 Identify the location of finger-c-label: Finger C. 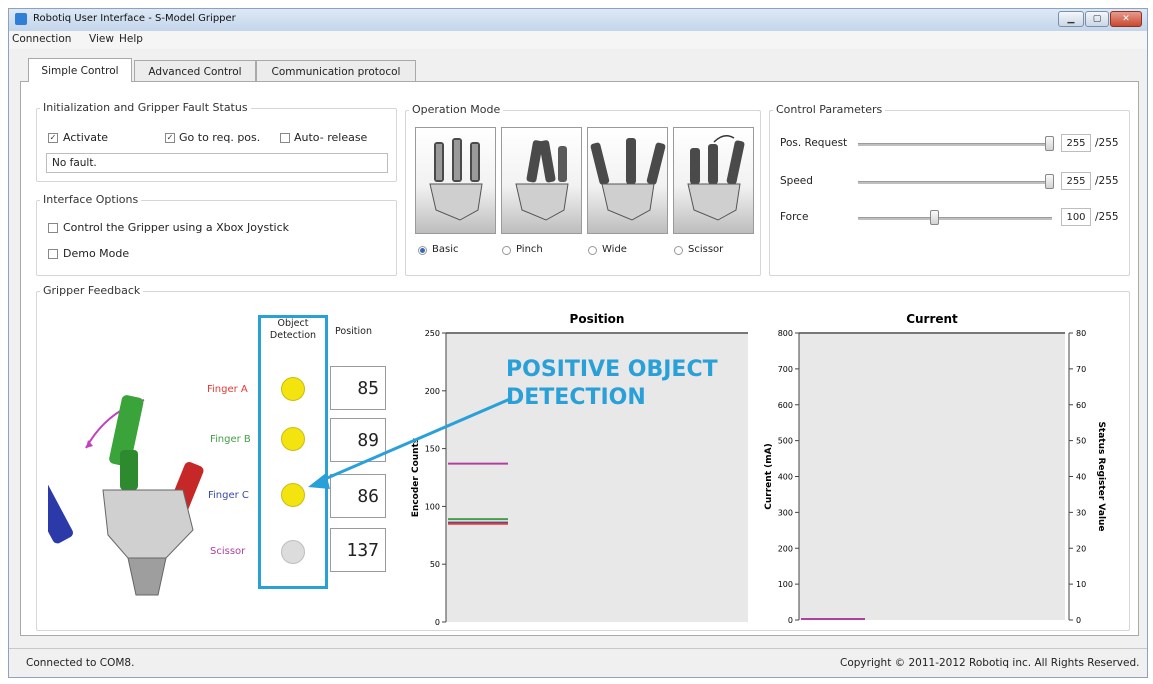
(228, 495).